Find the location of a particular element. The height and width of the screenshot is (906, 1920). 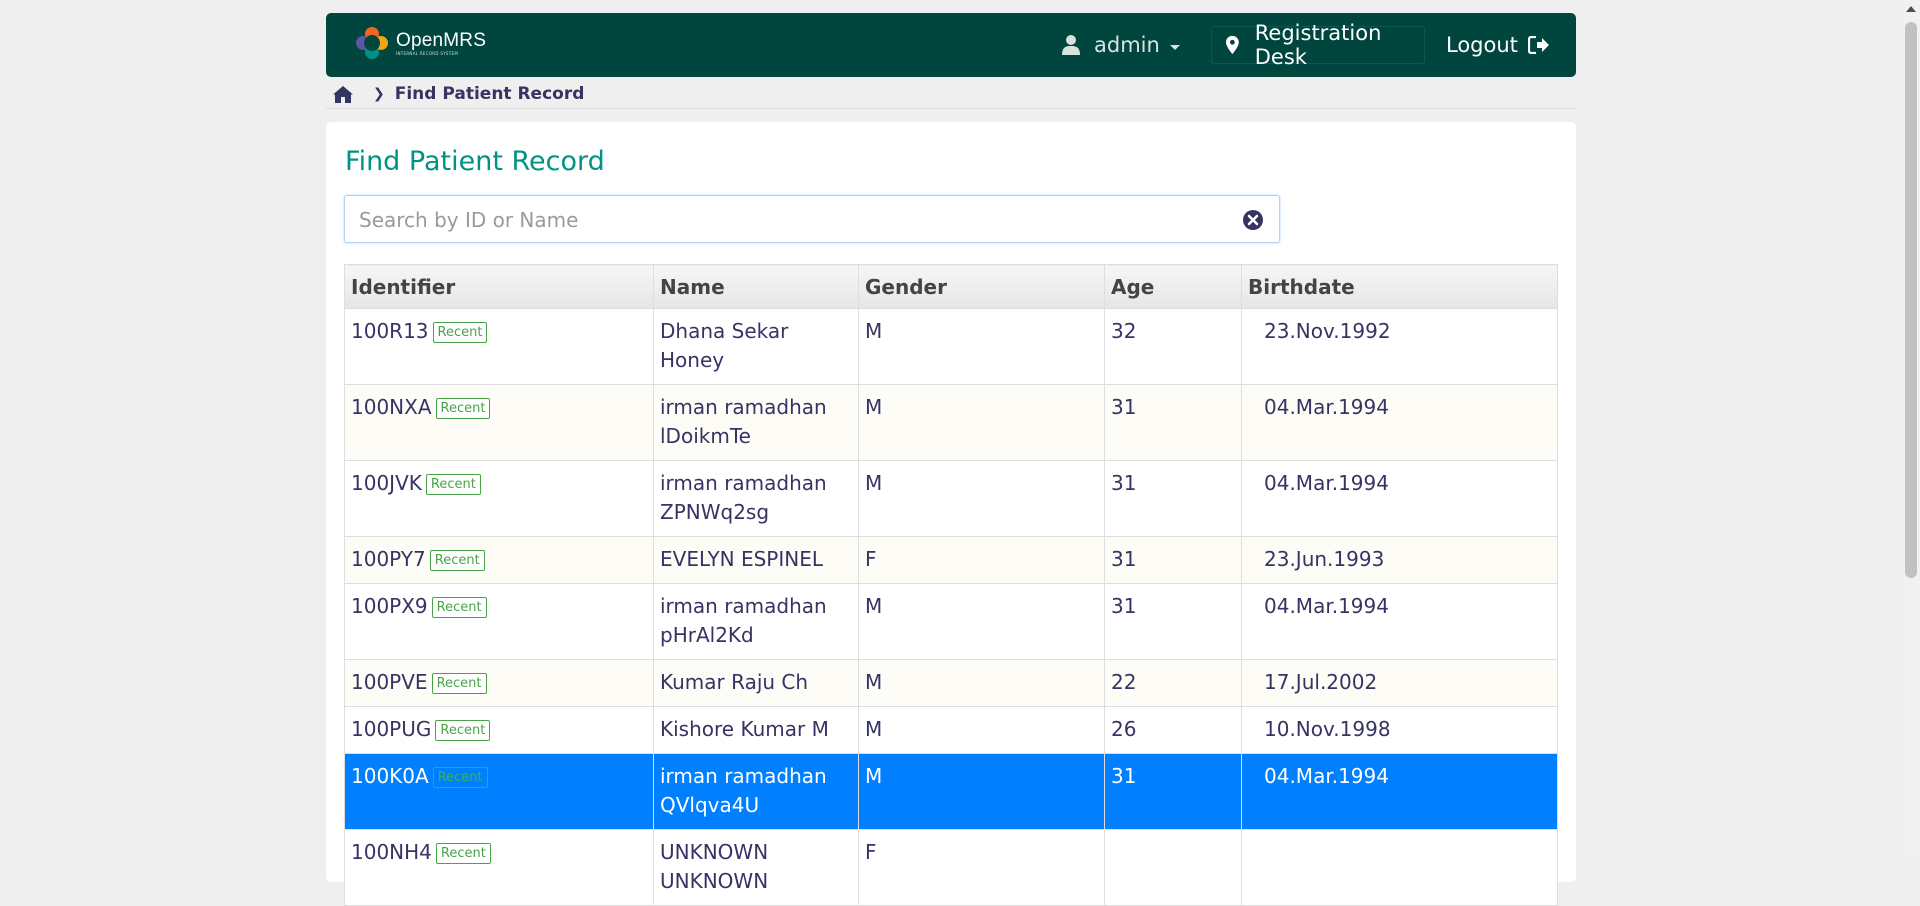

patient-identifier: 100JVK is located at coordinates (386, 483).